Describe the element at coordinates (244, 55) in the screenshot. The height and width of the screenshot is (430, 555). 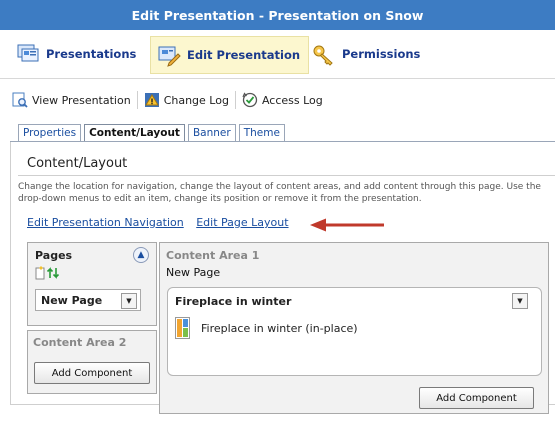
I see `nav-edit-presentation-label: Edit Presentation` at that location.